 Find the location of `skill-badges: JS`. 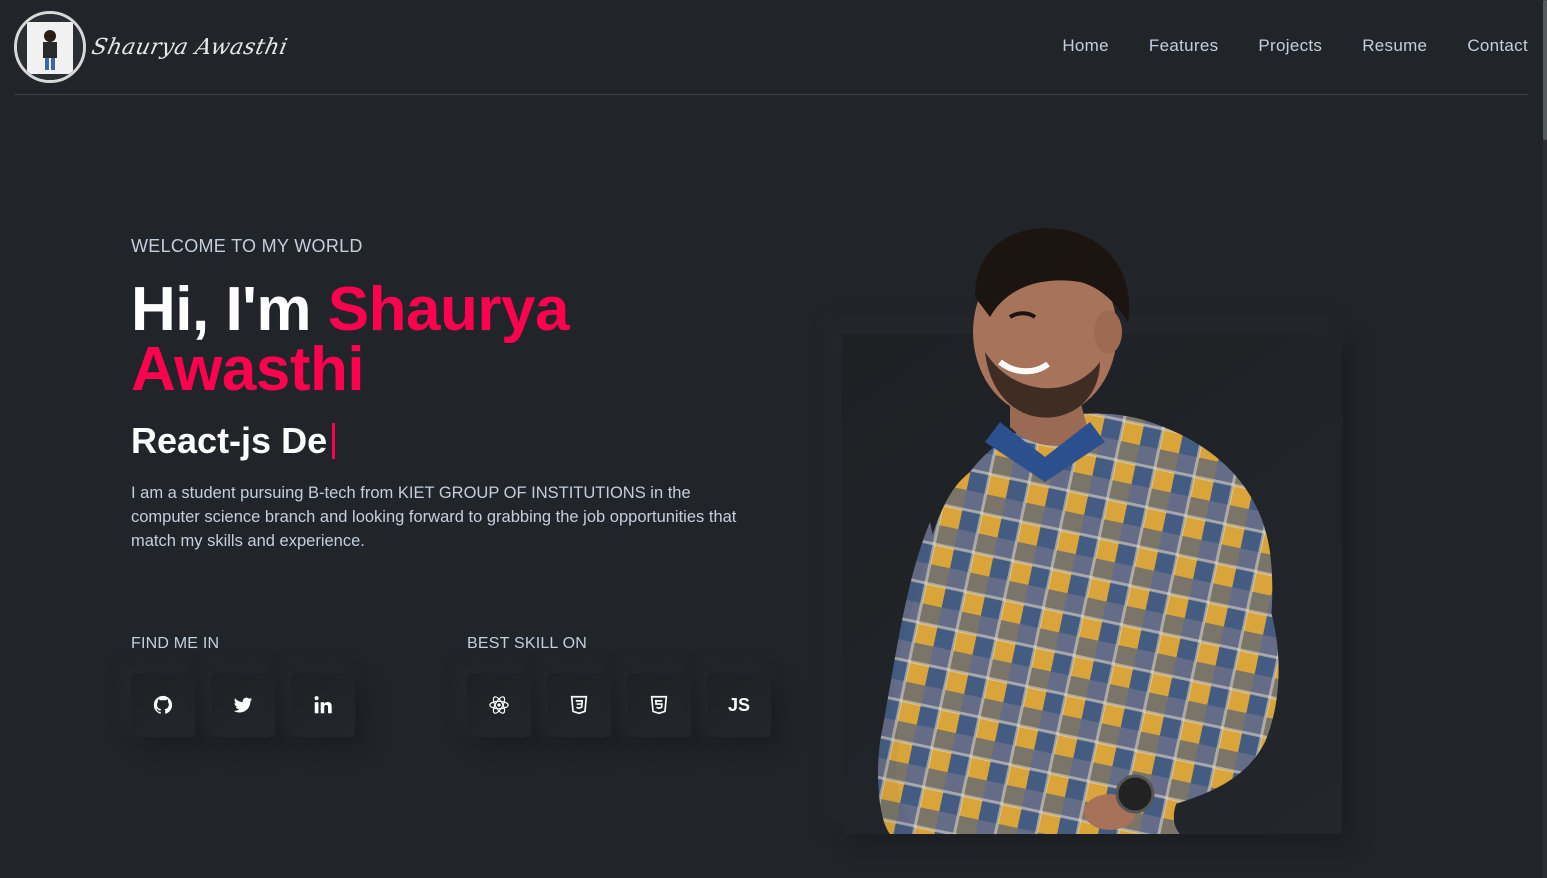

skill-badges: JS is located at coordinates (627, 705).